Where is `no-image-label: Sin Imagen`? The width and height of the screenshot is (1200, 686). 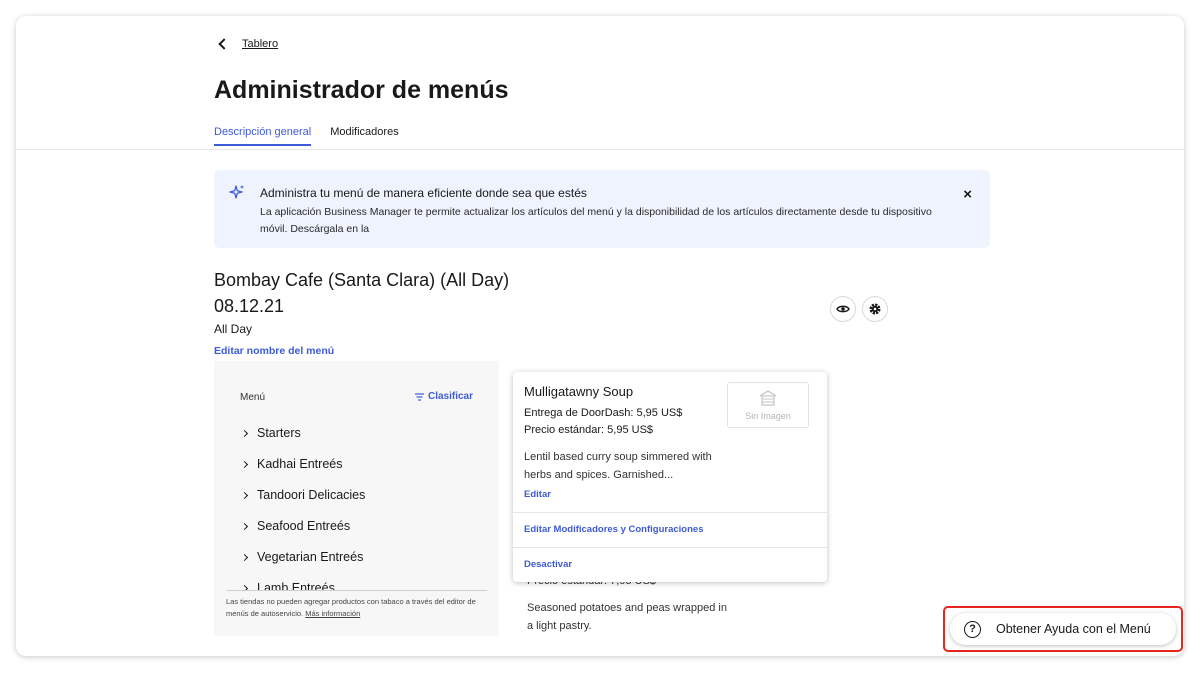 no-image-label: Sin Imagen is located at coordinates (768, 416).